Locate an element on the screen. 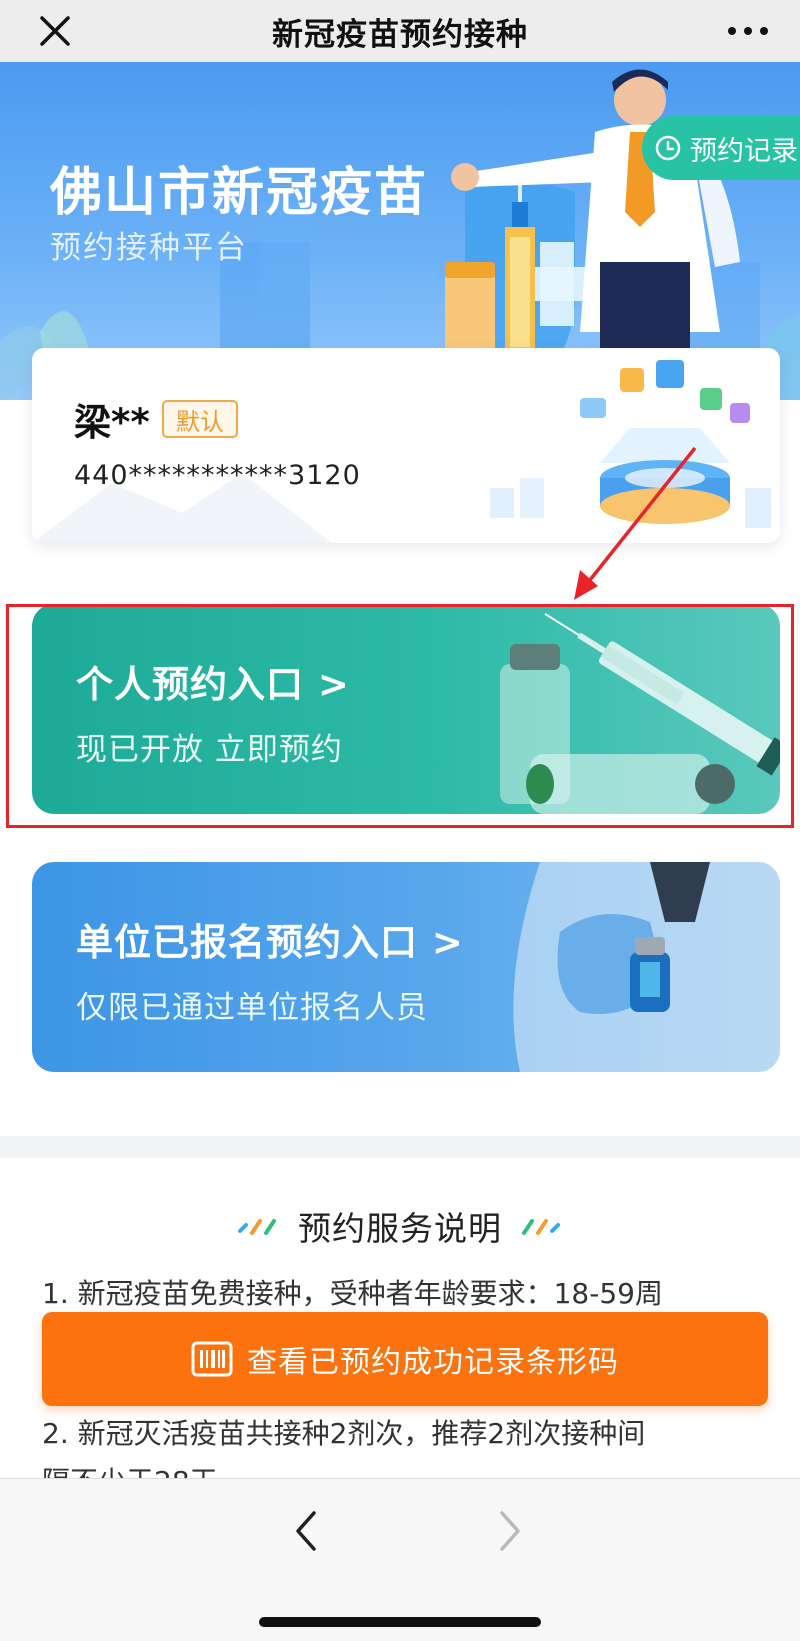 This screenshot has height=1641, width=800. data-platform-illustration is located at coordinates (630, 444).